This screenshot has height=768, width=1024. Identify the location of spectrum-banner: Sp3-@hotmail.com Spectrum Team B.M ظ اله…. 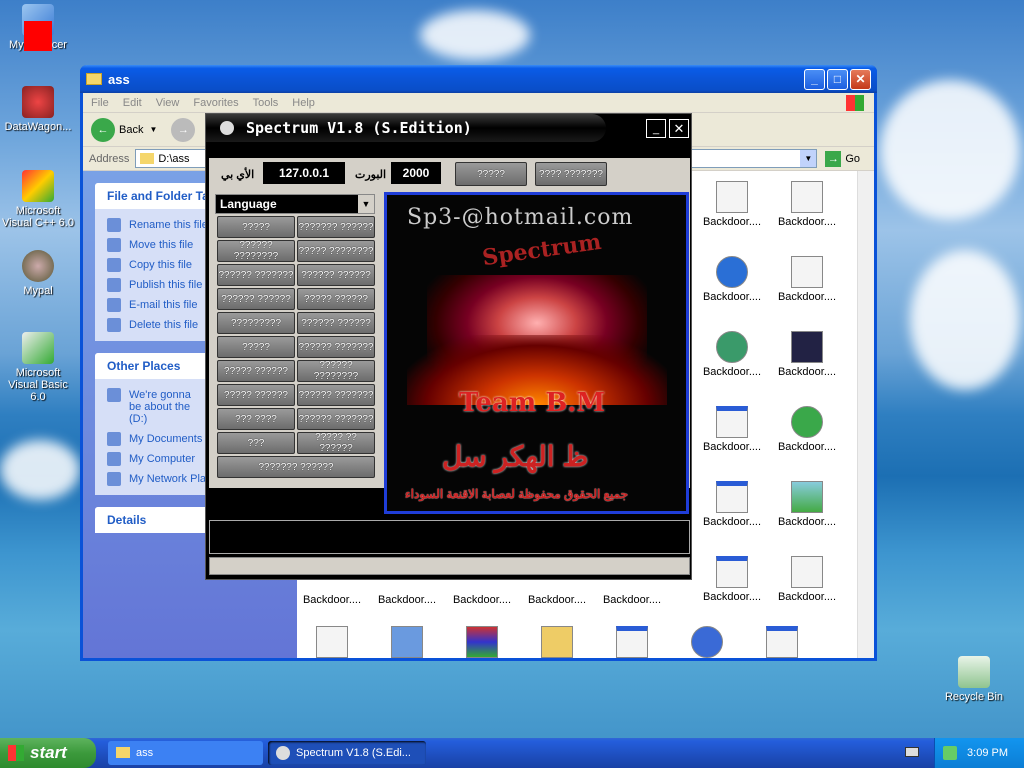
(536, 353).